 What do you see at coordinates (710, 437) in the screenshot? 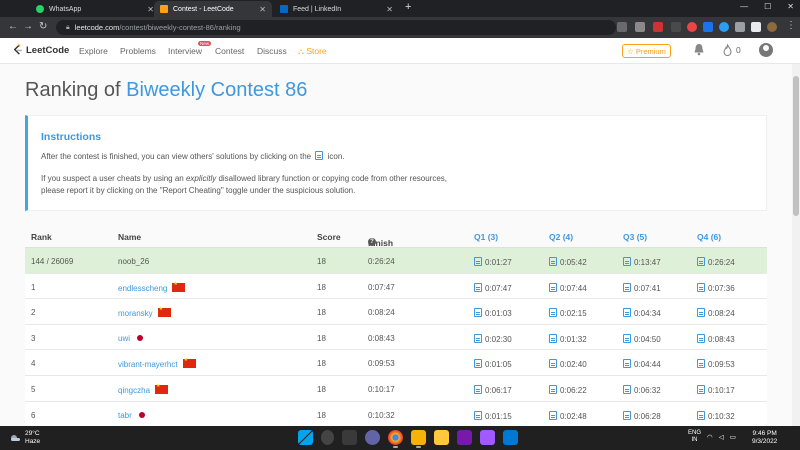
I see `wifi-icon: ◠` at bounding box center [710, 437].